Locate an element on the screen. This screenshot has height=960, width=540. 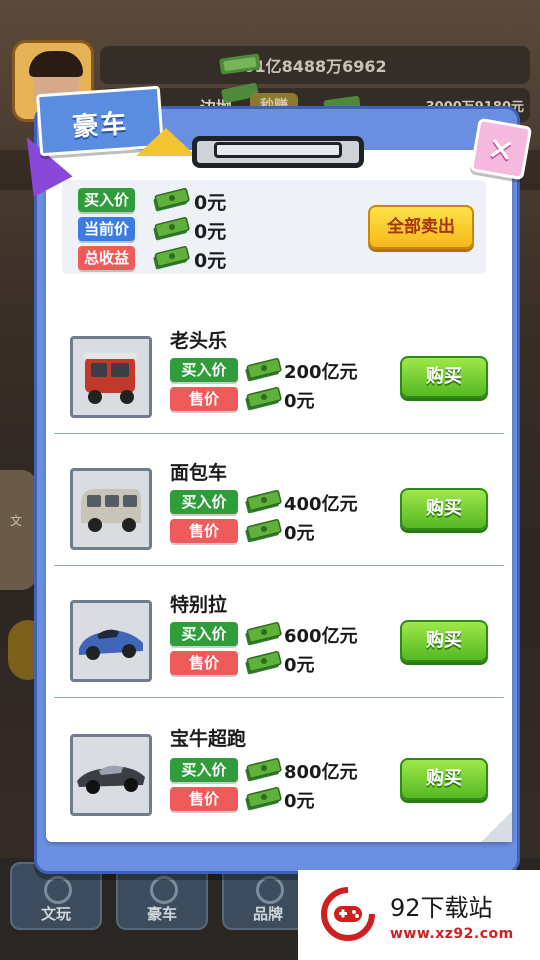
summary-row-current: 当前价 0元 is located at coordinates (152, 229).